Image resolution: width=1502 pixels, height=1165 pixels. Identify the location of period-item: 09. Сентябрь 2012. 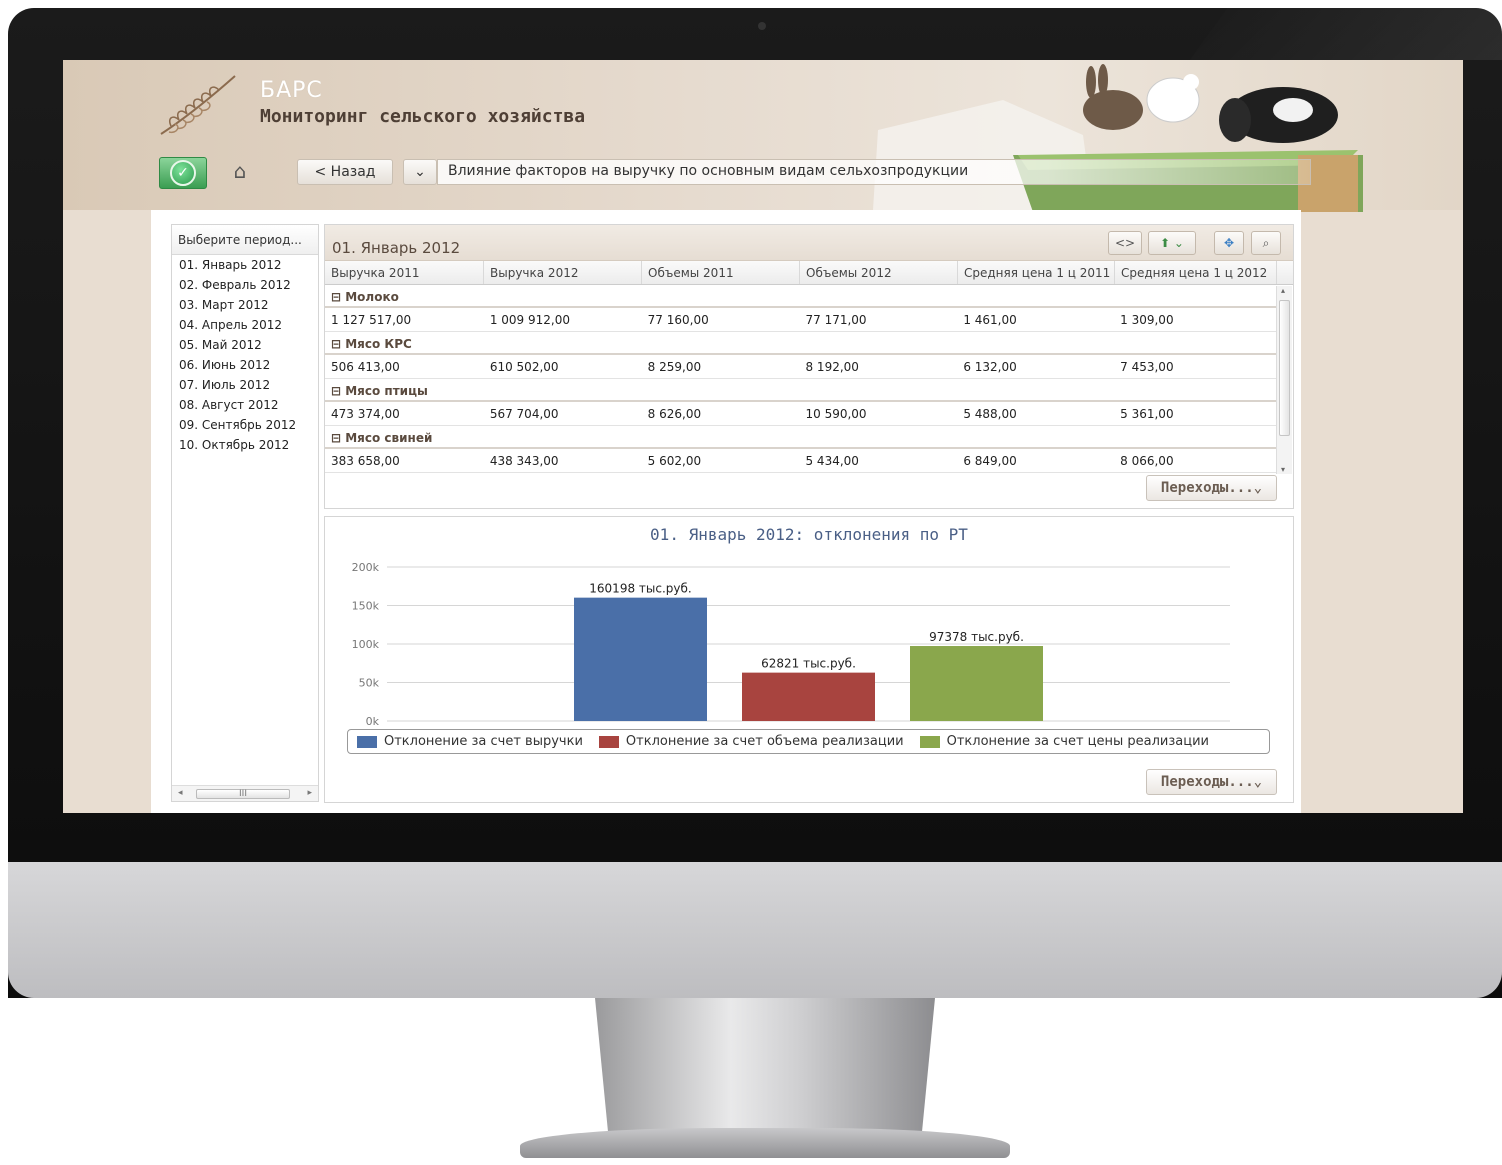
(245, 425).